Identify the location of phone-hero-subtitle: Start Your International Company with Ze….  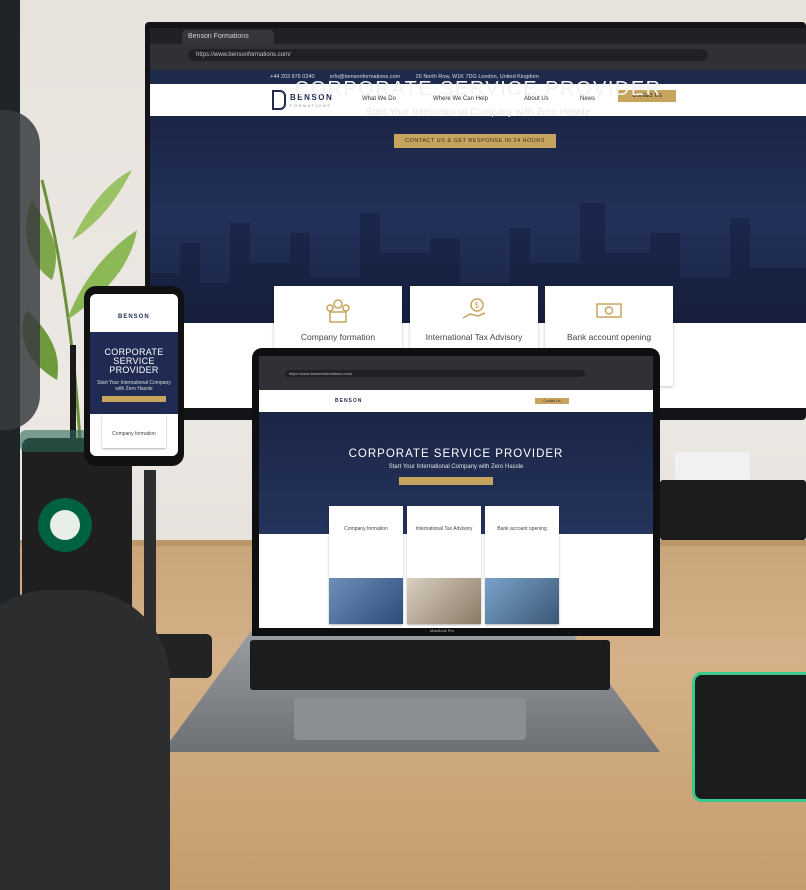
(134, 386).